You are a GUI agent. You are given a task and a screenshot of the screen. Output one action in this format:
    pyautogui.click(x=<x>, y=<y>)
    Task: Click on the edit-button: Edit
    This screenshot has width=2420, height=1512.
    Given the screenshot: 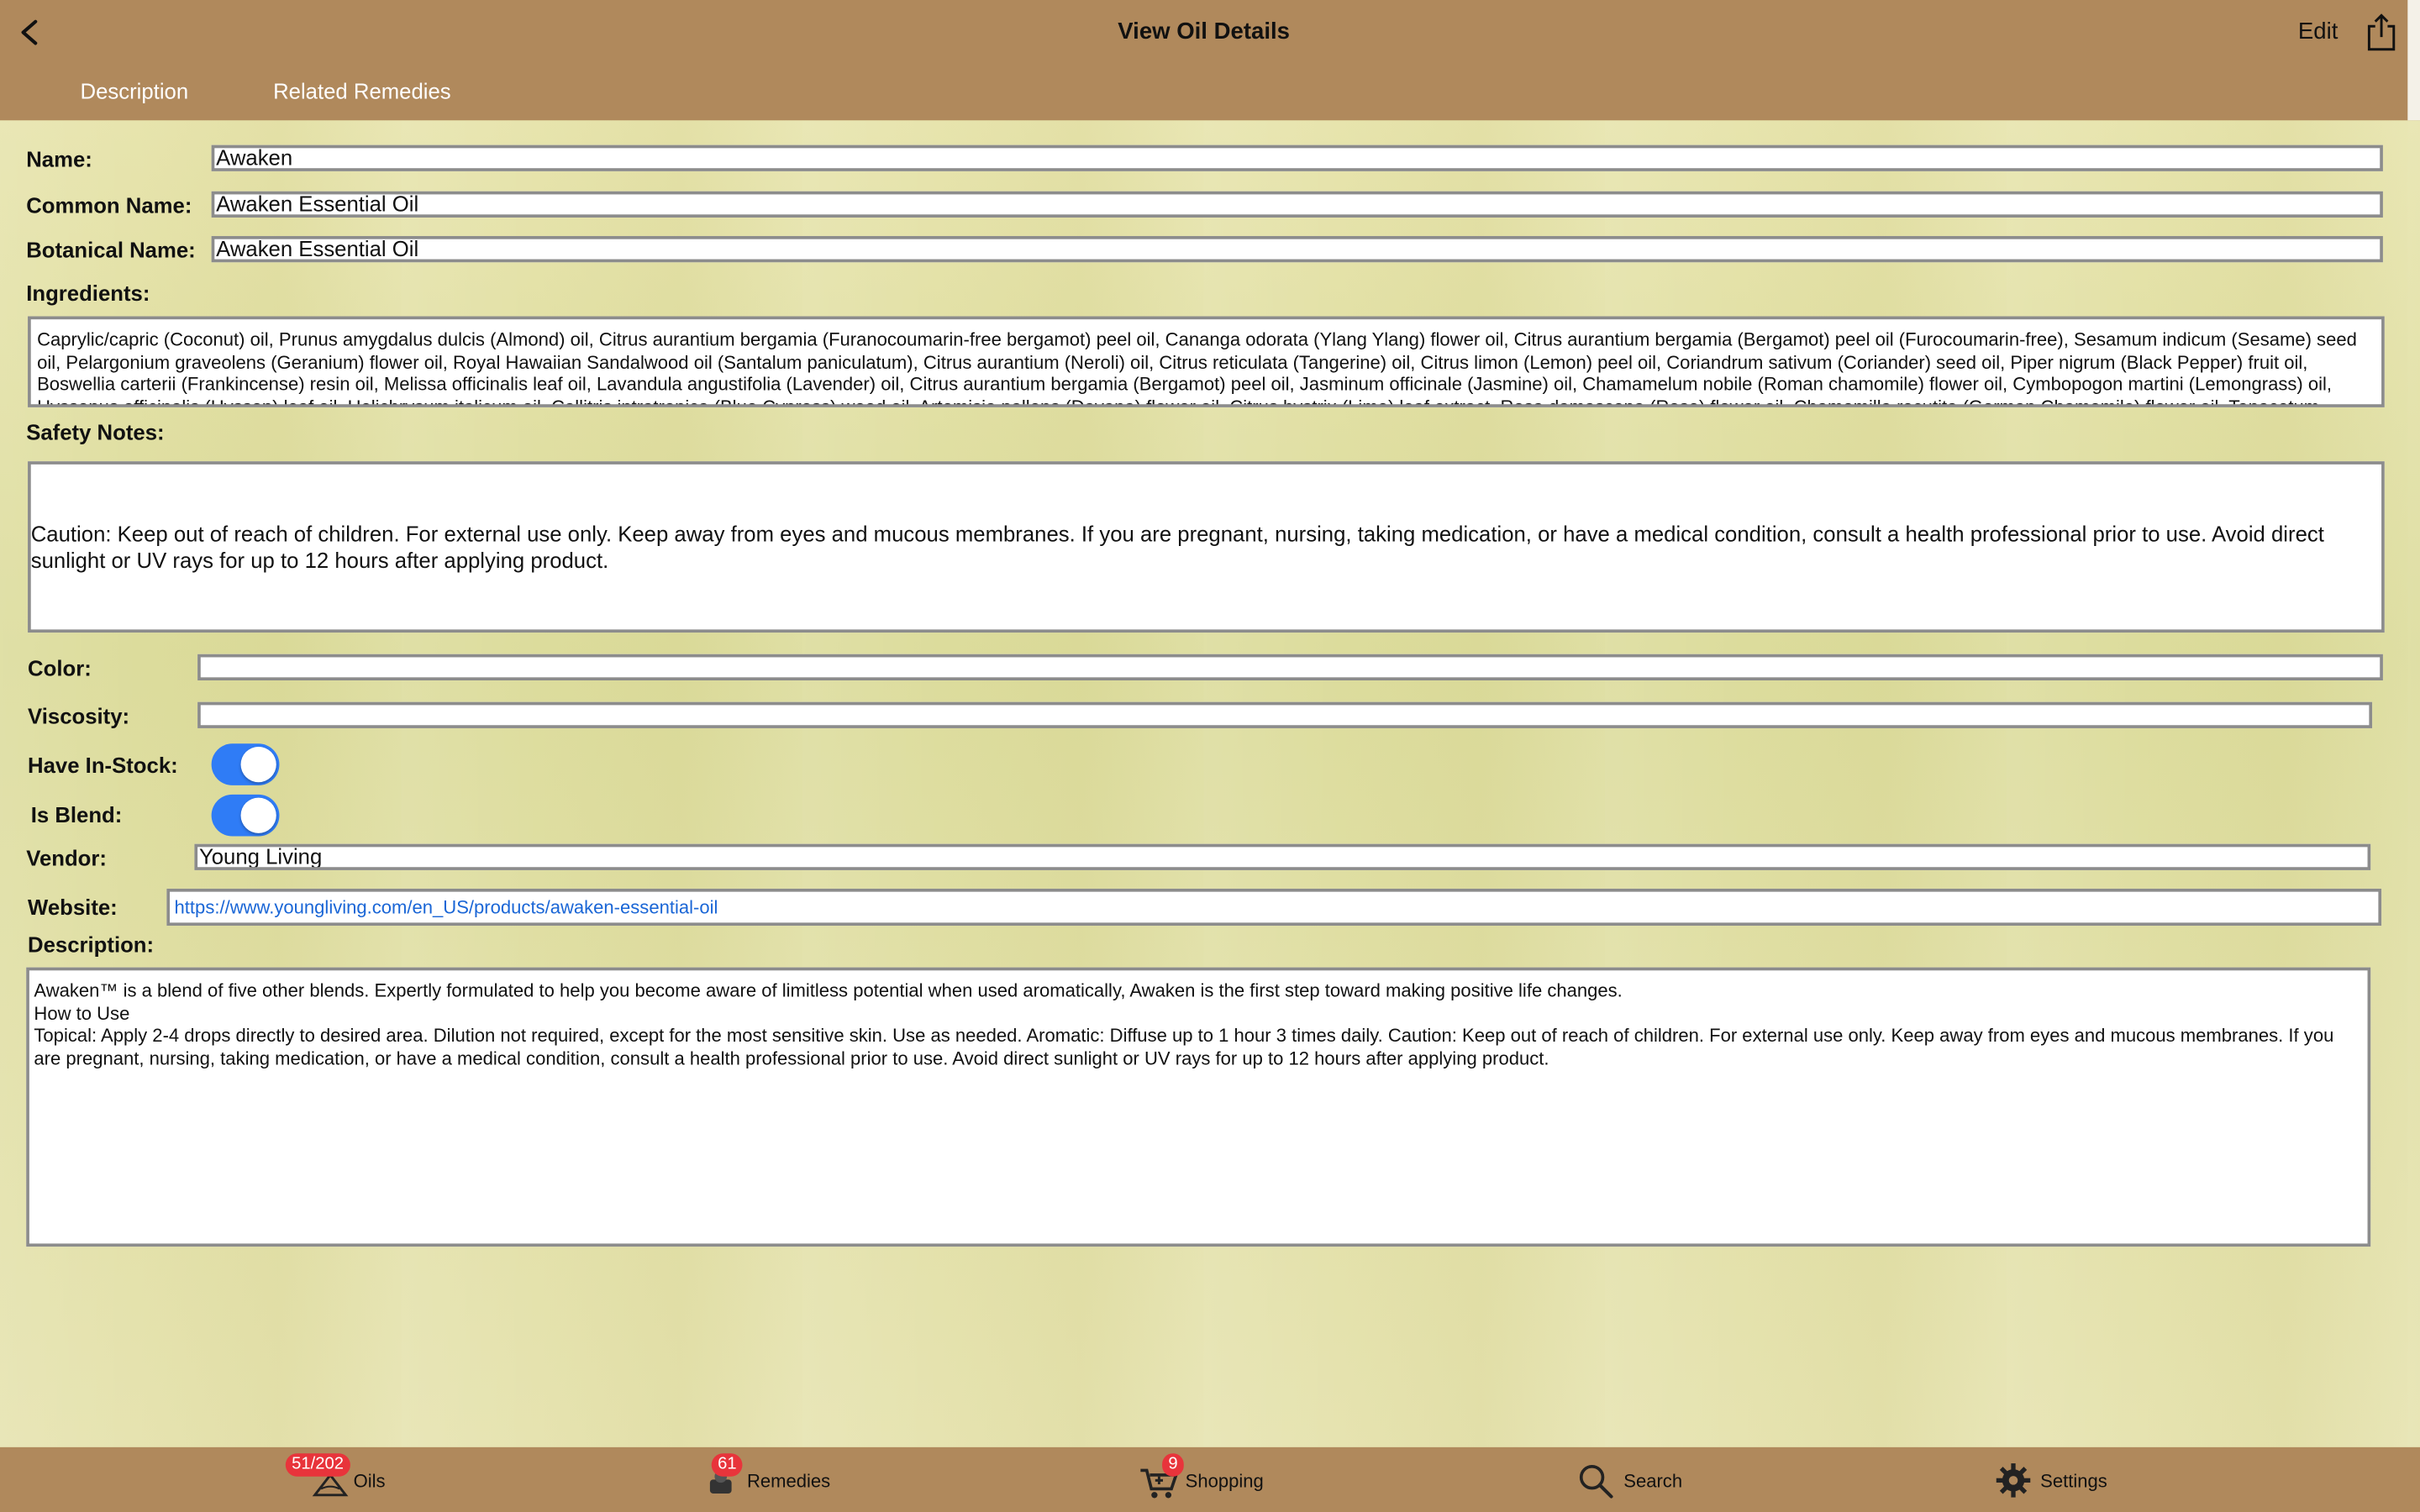 What is the action you would take?
    pyautogui.click(x=2318, y=31)
    